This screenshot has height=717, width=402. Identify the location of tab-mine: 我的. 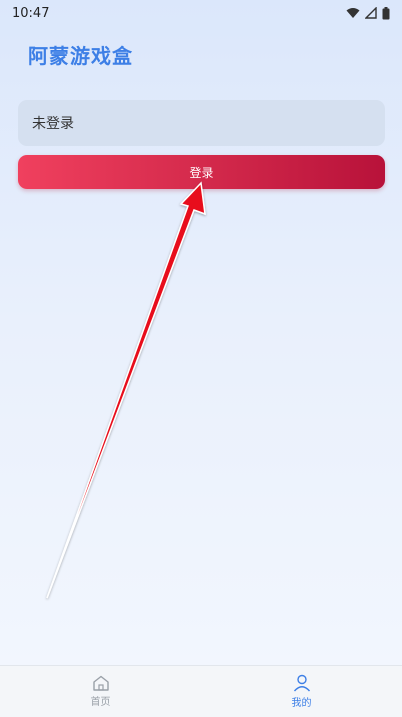
(301, 691).